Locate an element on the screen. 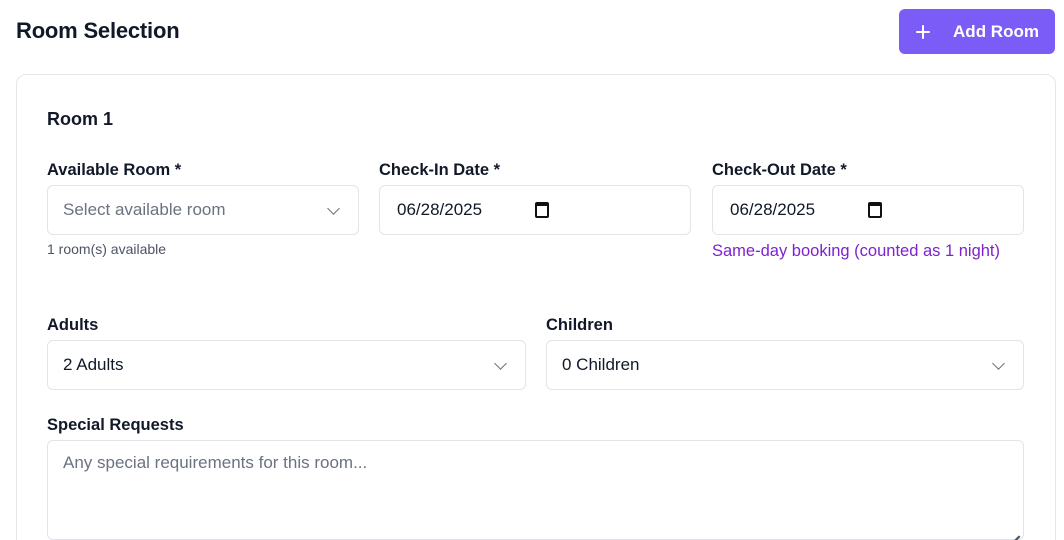  add-room-button: Add Room is located at coordinates (977, 31).